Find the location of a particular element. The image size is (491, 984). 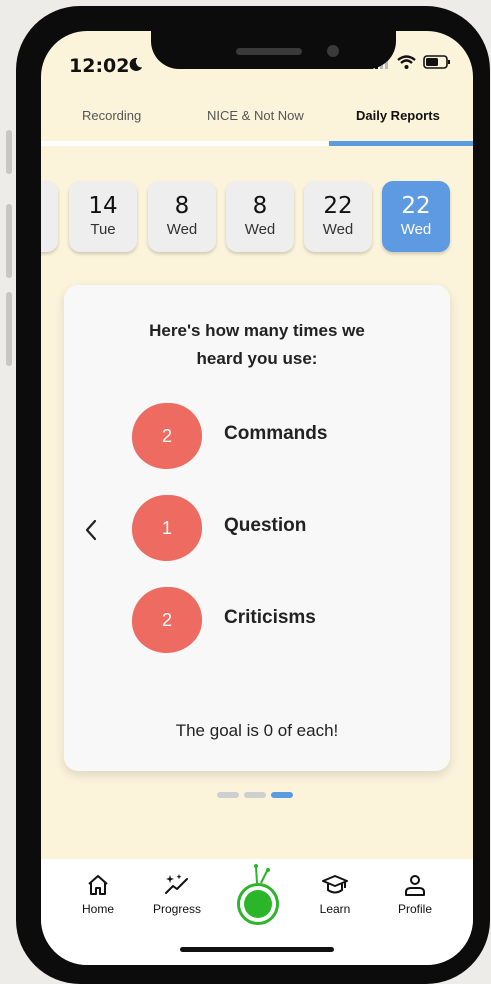

report-title: Here's how many times we heard you use: is located at coordinates (257, 345).